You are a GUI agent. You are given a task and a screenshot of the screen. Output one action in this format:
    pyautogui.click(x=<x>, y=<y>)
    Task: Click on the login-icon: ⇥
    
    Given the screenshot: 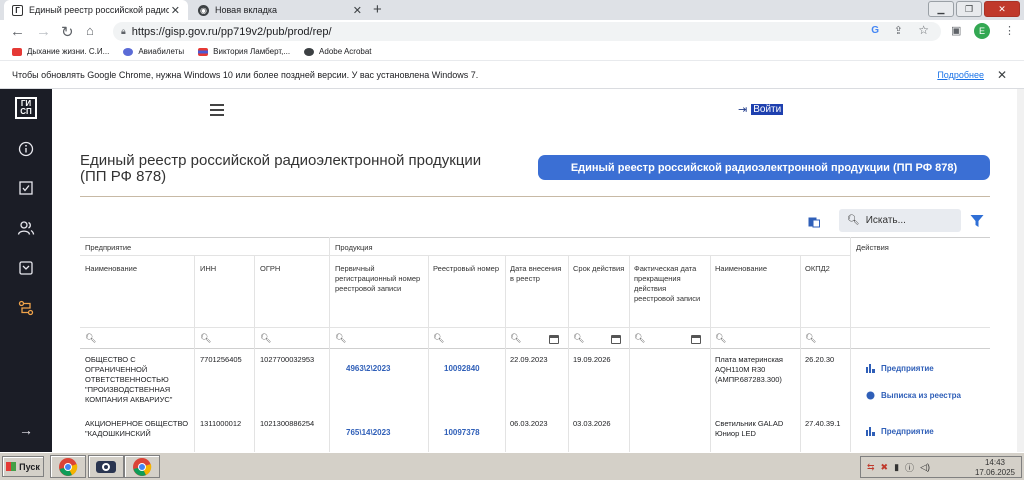 What is the action you would take?
    pyautogui.click(x=743, y=110)
    